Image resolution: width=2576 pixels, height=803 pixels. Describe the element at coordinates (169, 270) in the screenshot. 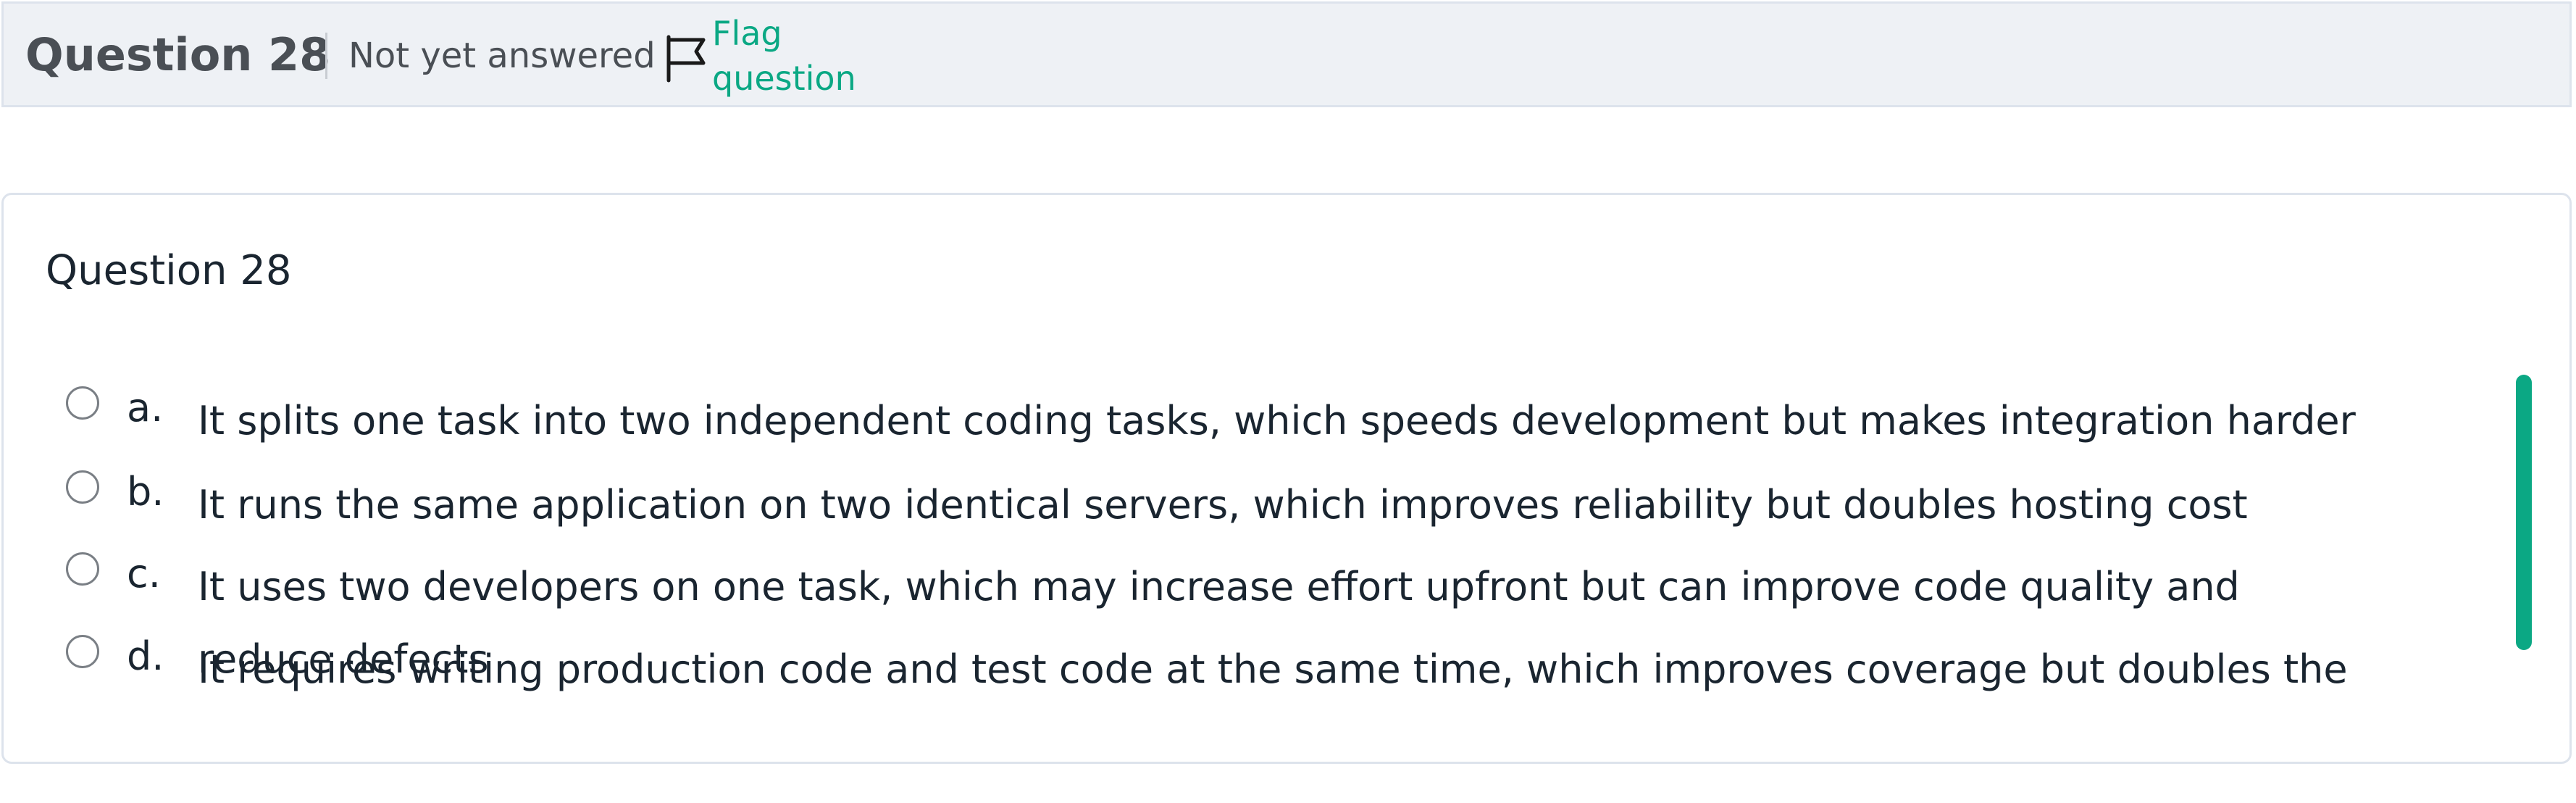

I see `question-title: Question 28` at that location.